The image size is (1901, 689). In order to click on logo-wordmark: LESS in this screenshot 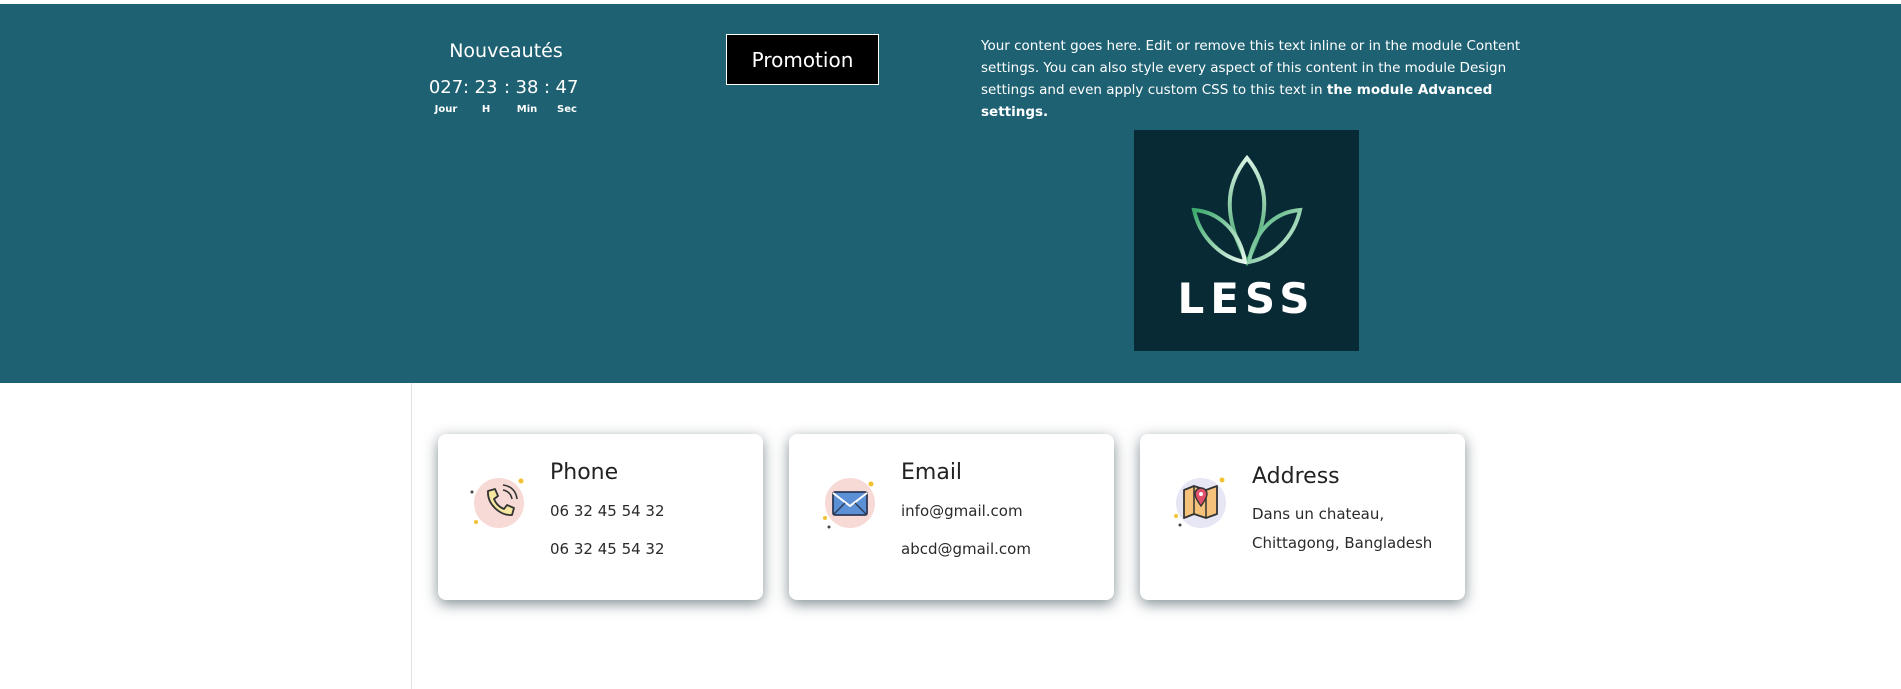, I will do `click(1246, 298)`.